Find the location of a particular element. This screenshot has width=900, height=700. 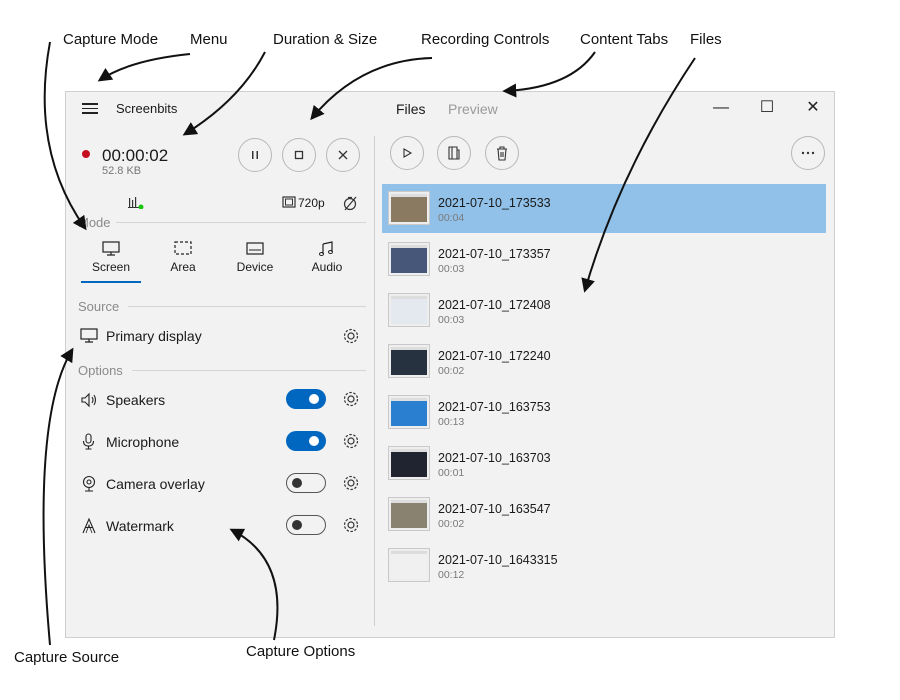

discard-button is located at coordinates (343, 155).